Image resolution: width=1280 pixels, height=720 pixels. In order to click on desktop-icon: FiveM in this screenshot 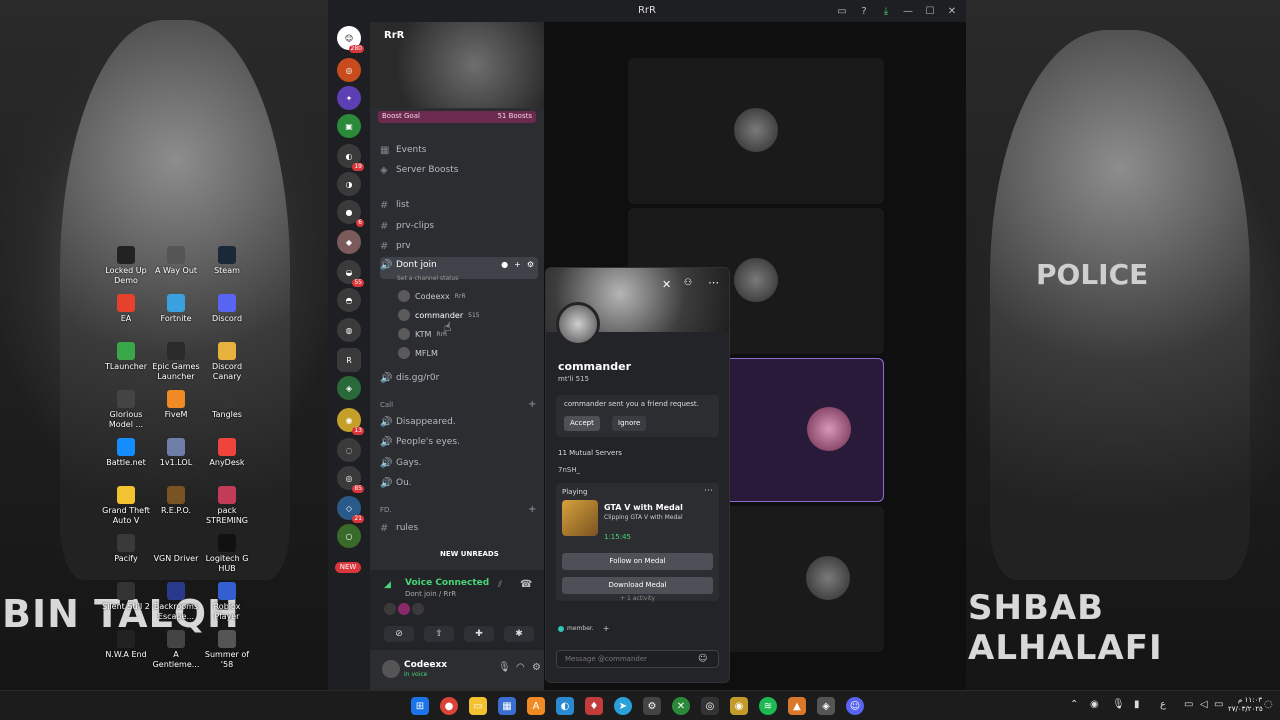, I will do `click(176, 405)`.